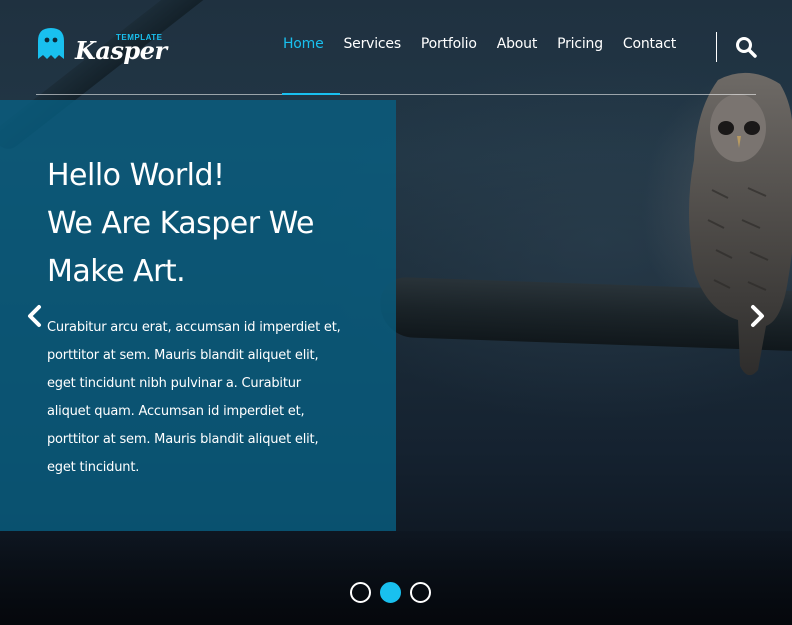 This screenshot has width=792, height=625. Describe the element at coordinates (396, 94) in the screenshot. I see `header-divider` at that location.